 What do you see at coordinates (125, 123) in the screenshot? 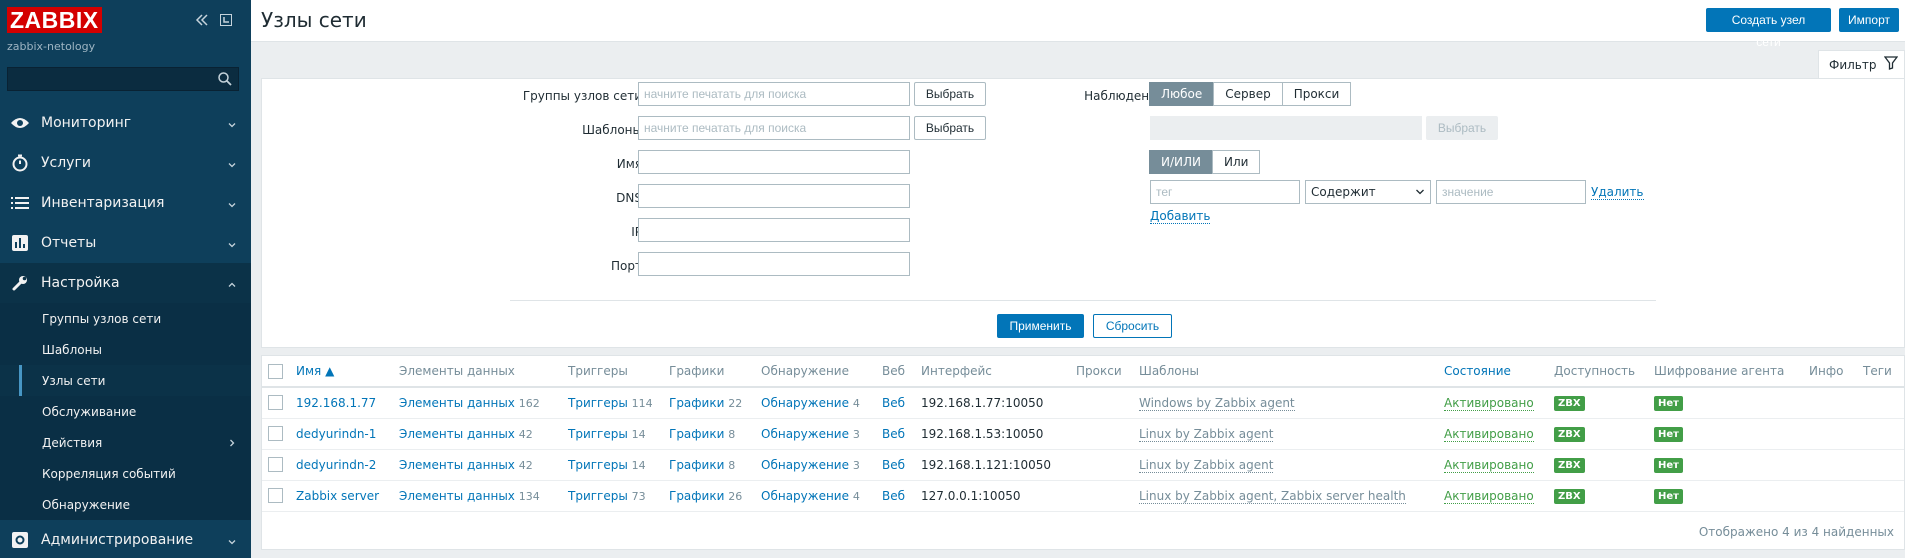
I see `menu-item-monitoring: Мониторинг` at bounding box center [125, 123].